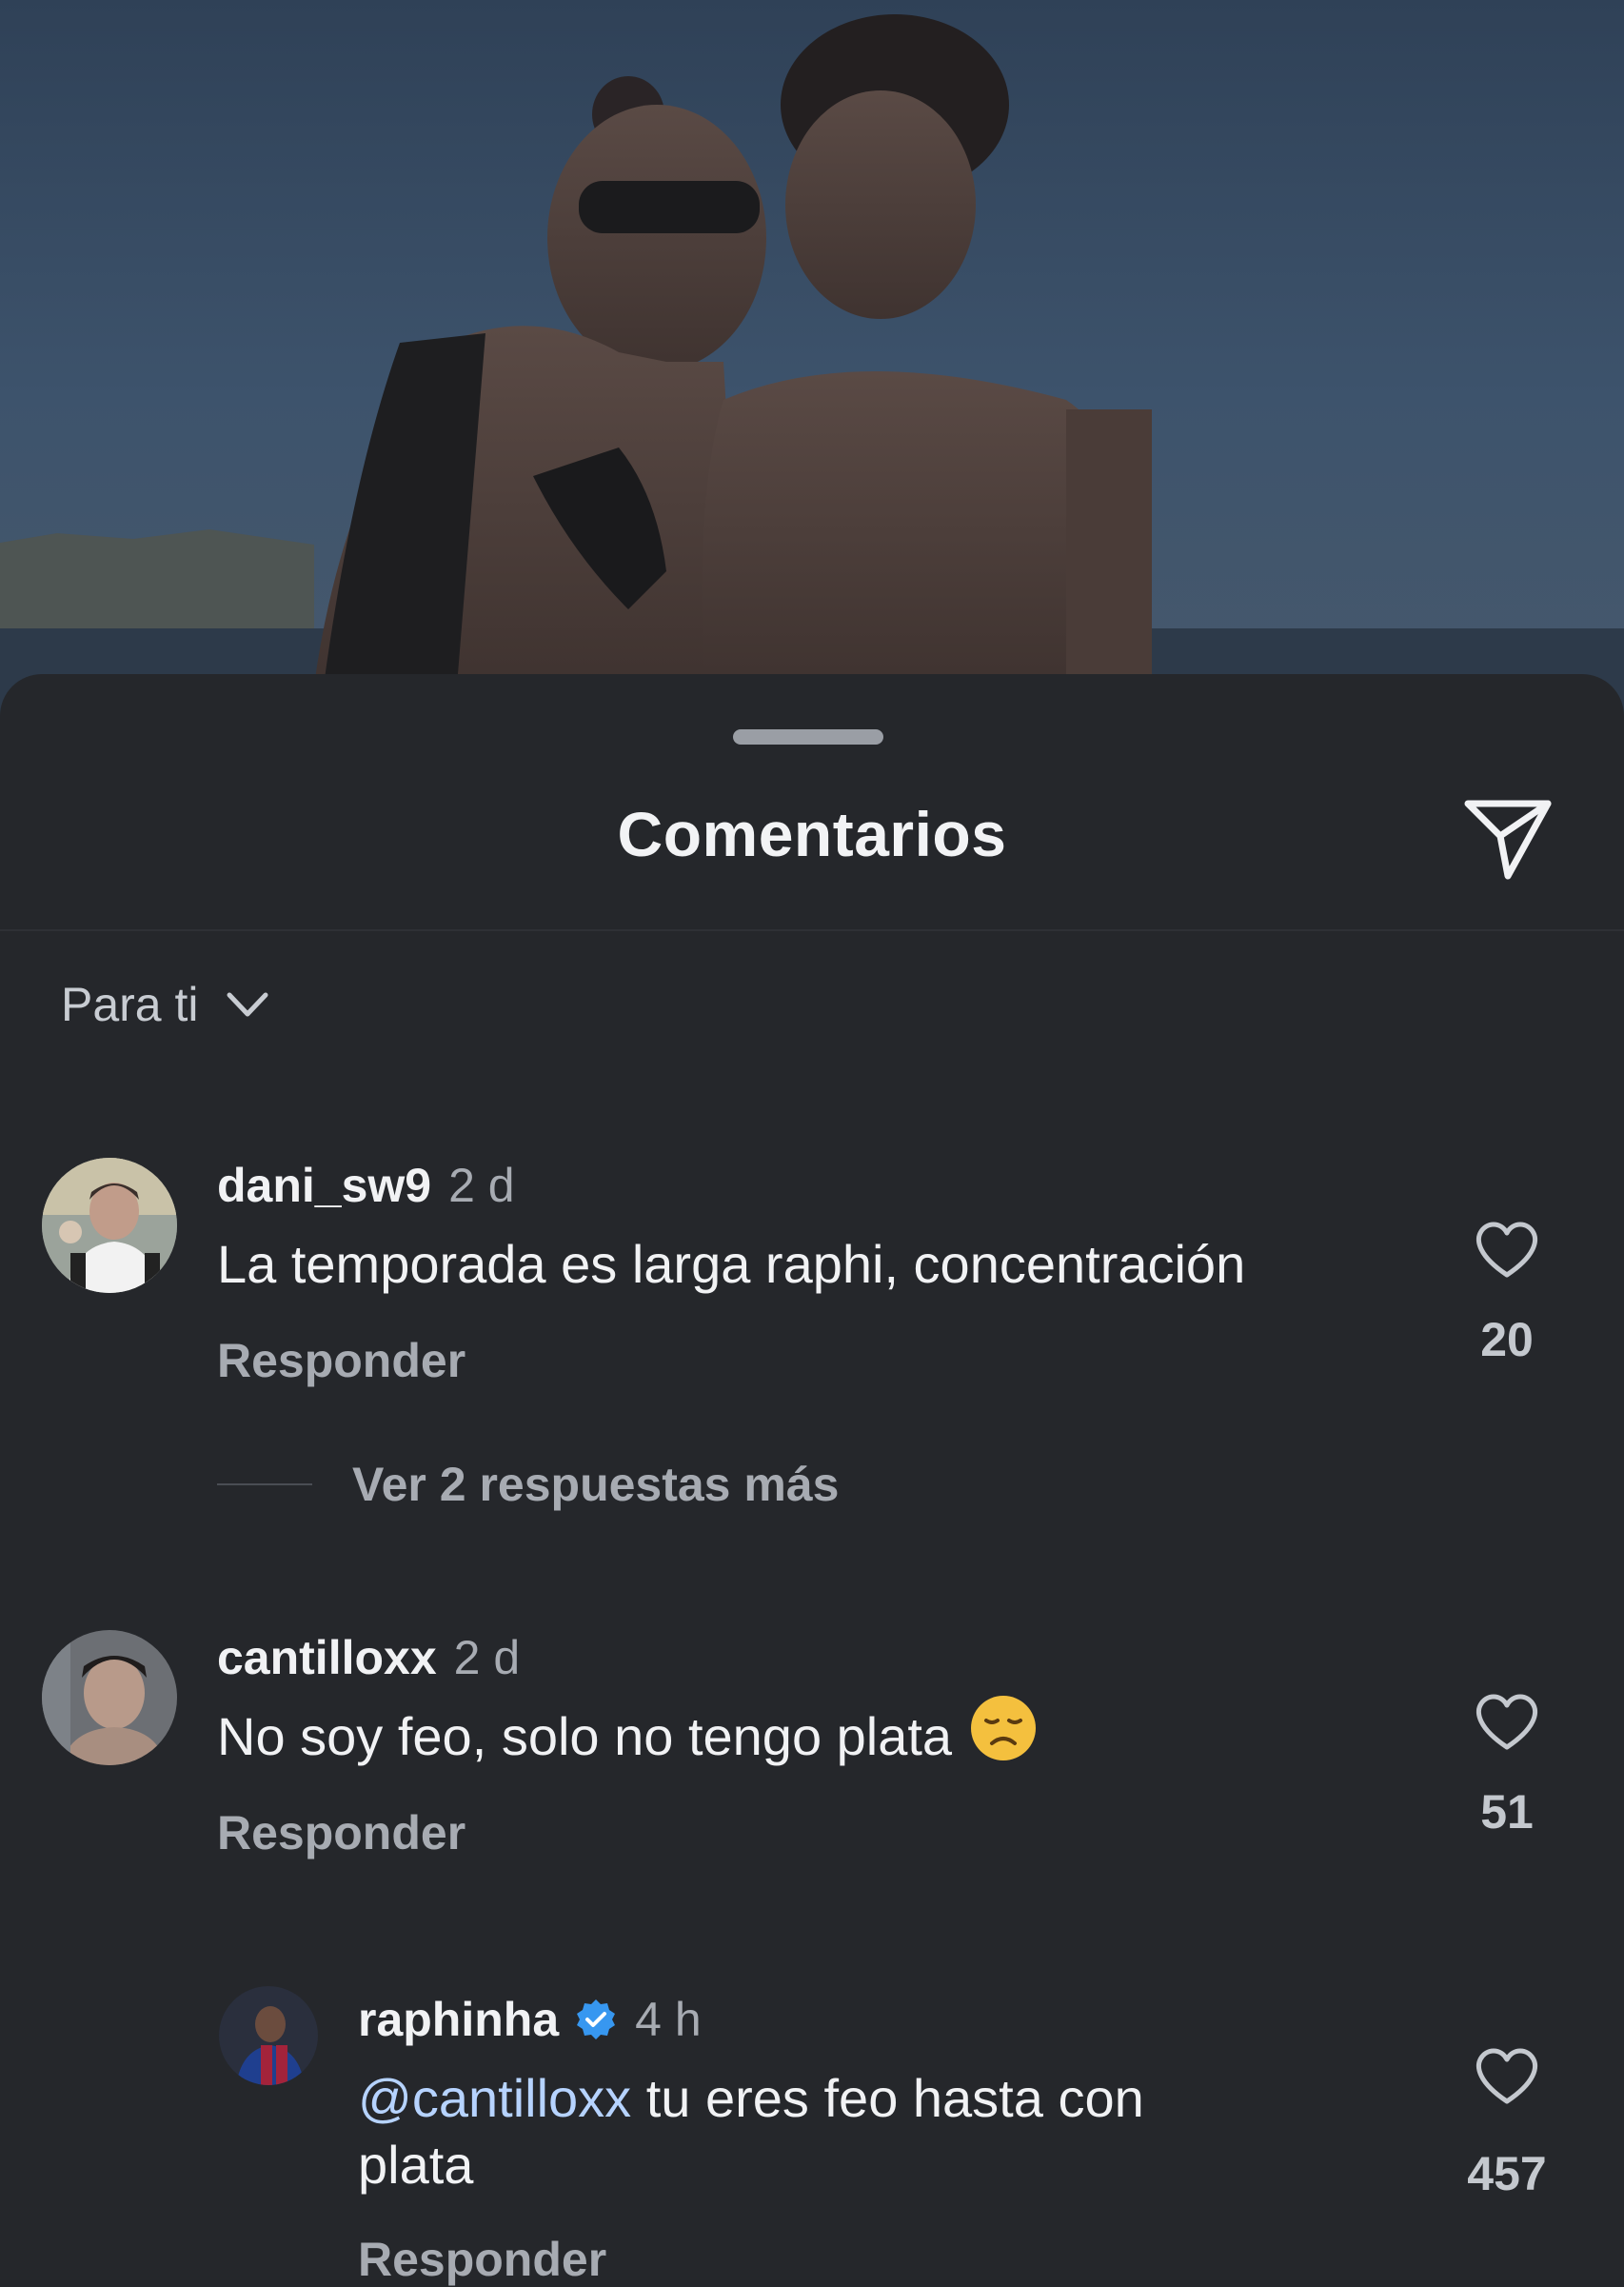 The height and width of the screenshot is (2287, 1624). What do you see at coordinates (248, 1004) in the screenshot?
I see `chevron-down-icon` at bounding box center [248, 1004].